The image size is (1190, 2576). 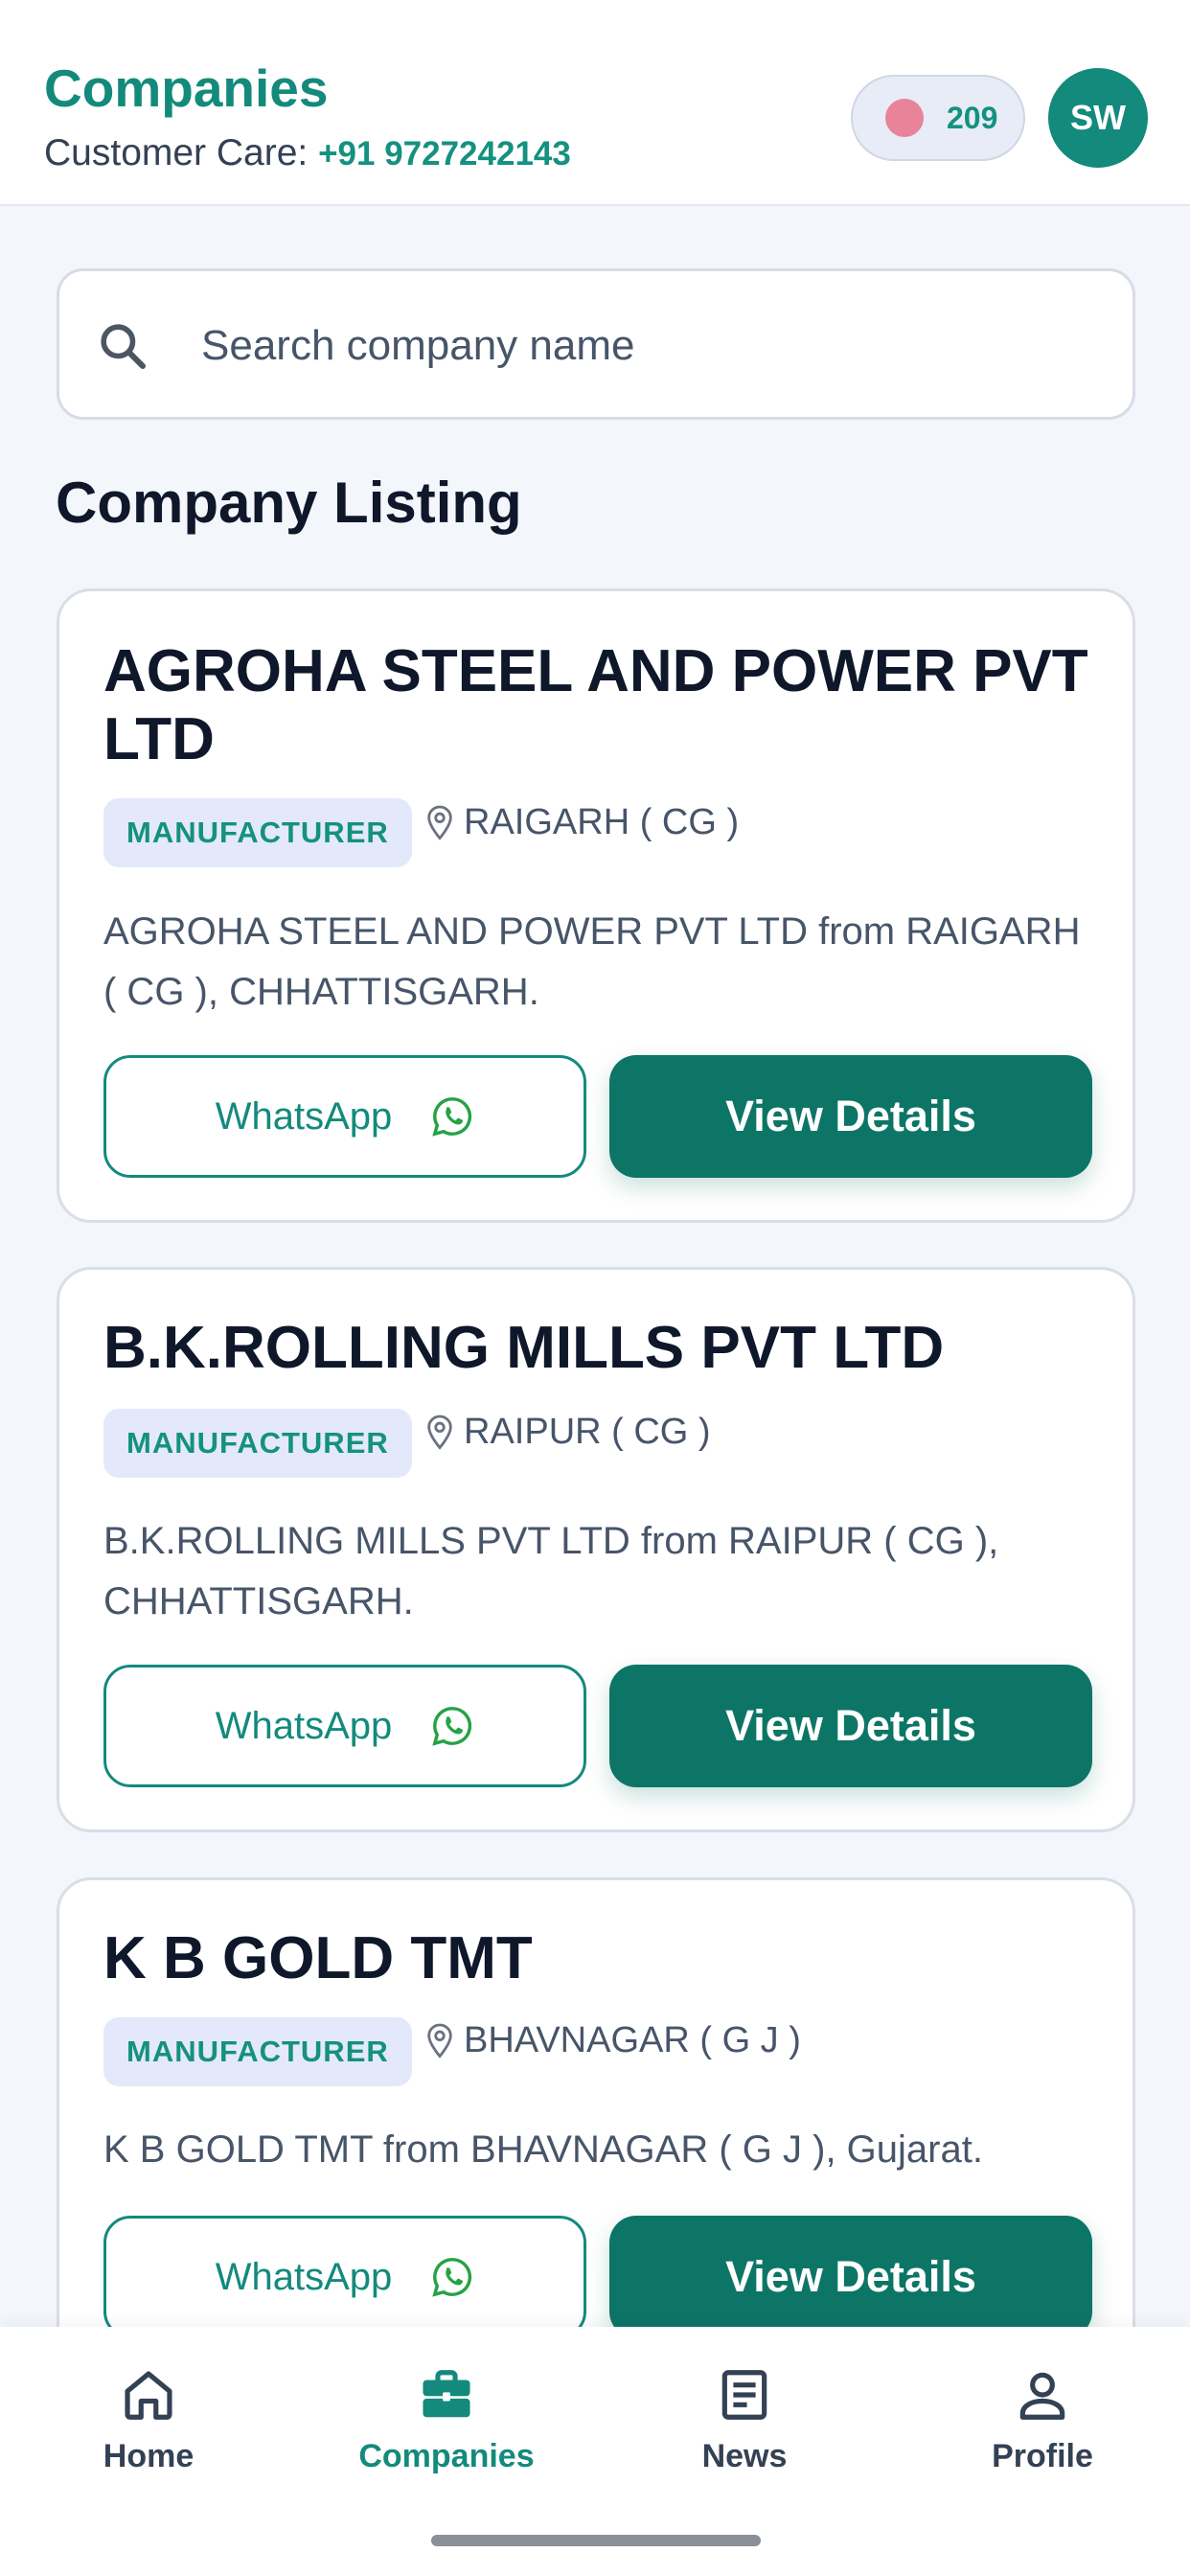 I want to click on customer-care-line: Customer Care: +91 9727242143, so click(x=308, y=153).